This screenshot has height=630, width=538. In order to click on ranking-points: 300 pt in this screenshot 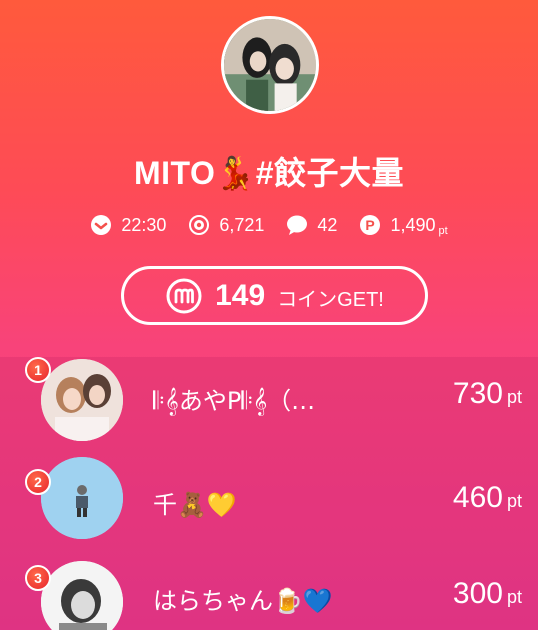, I will do `click(487, 594)`.